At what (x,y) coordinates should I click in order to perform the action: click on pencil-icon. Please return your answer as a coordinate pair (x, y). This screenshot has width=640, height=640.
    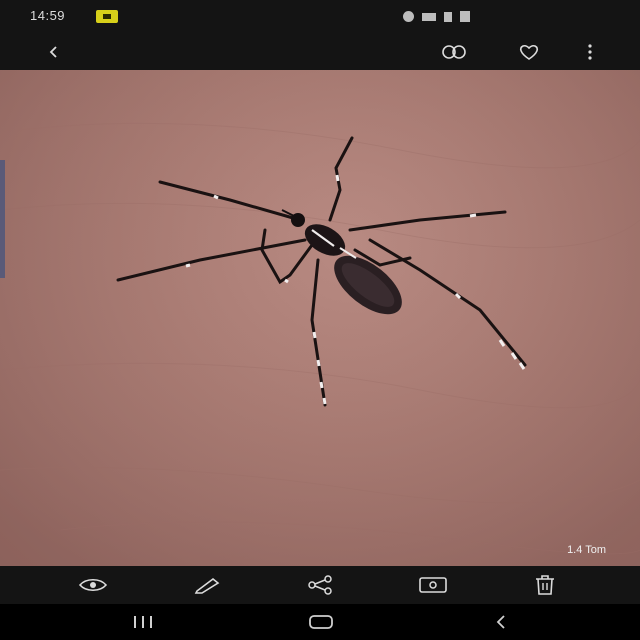
    Looking at the image, I should click on (207, 585).